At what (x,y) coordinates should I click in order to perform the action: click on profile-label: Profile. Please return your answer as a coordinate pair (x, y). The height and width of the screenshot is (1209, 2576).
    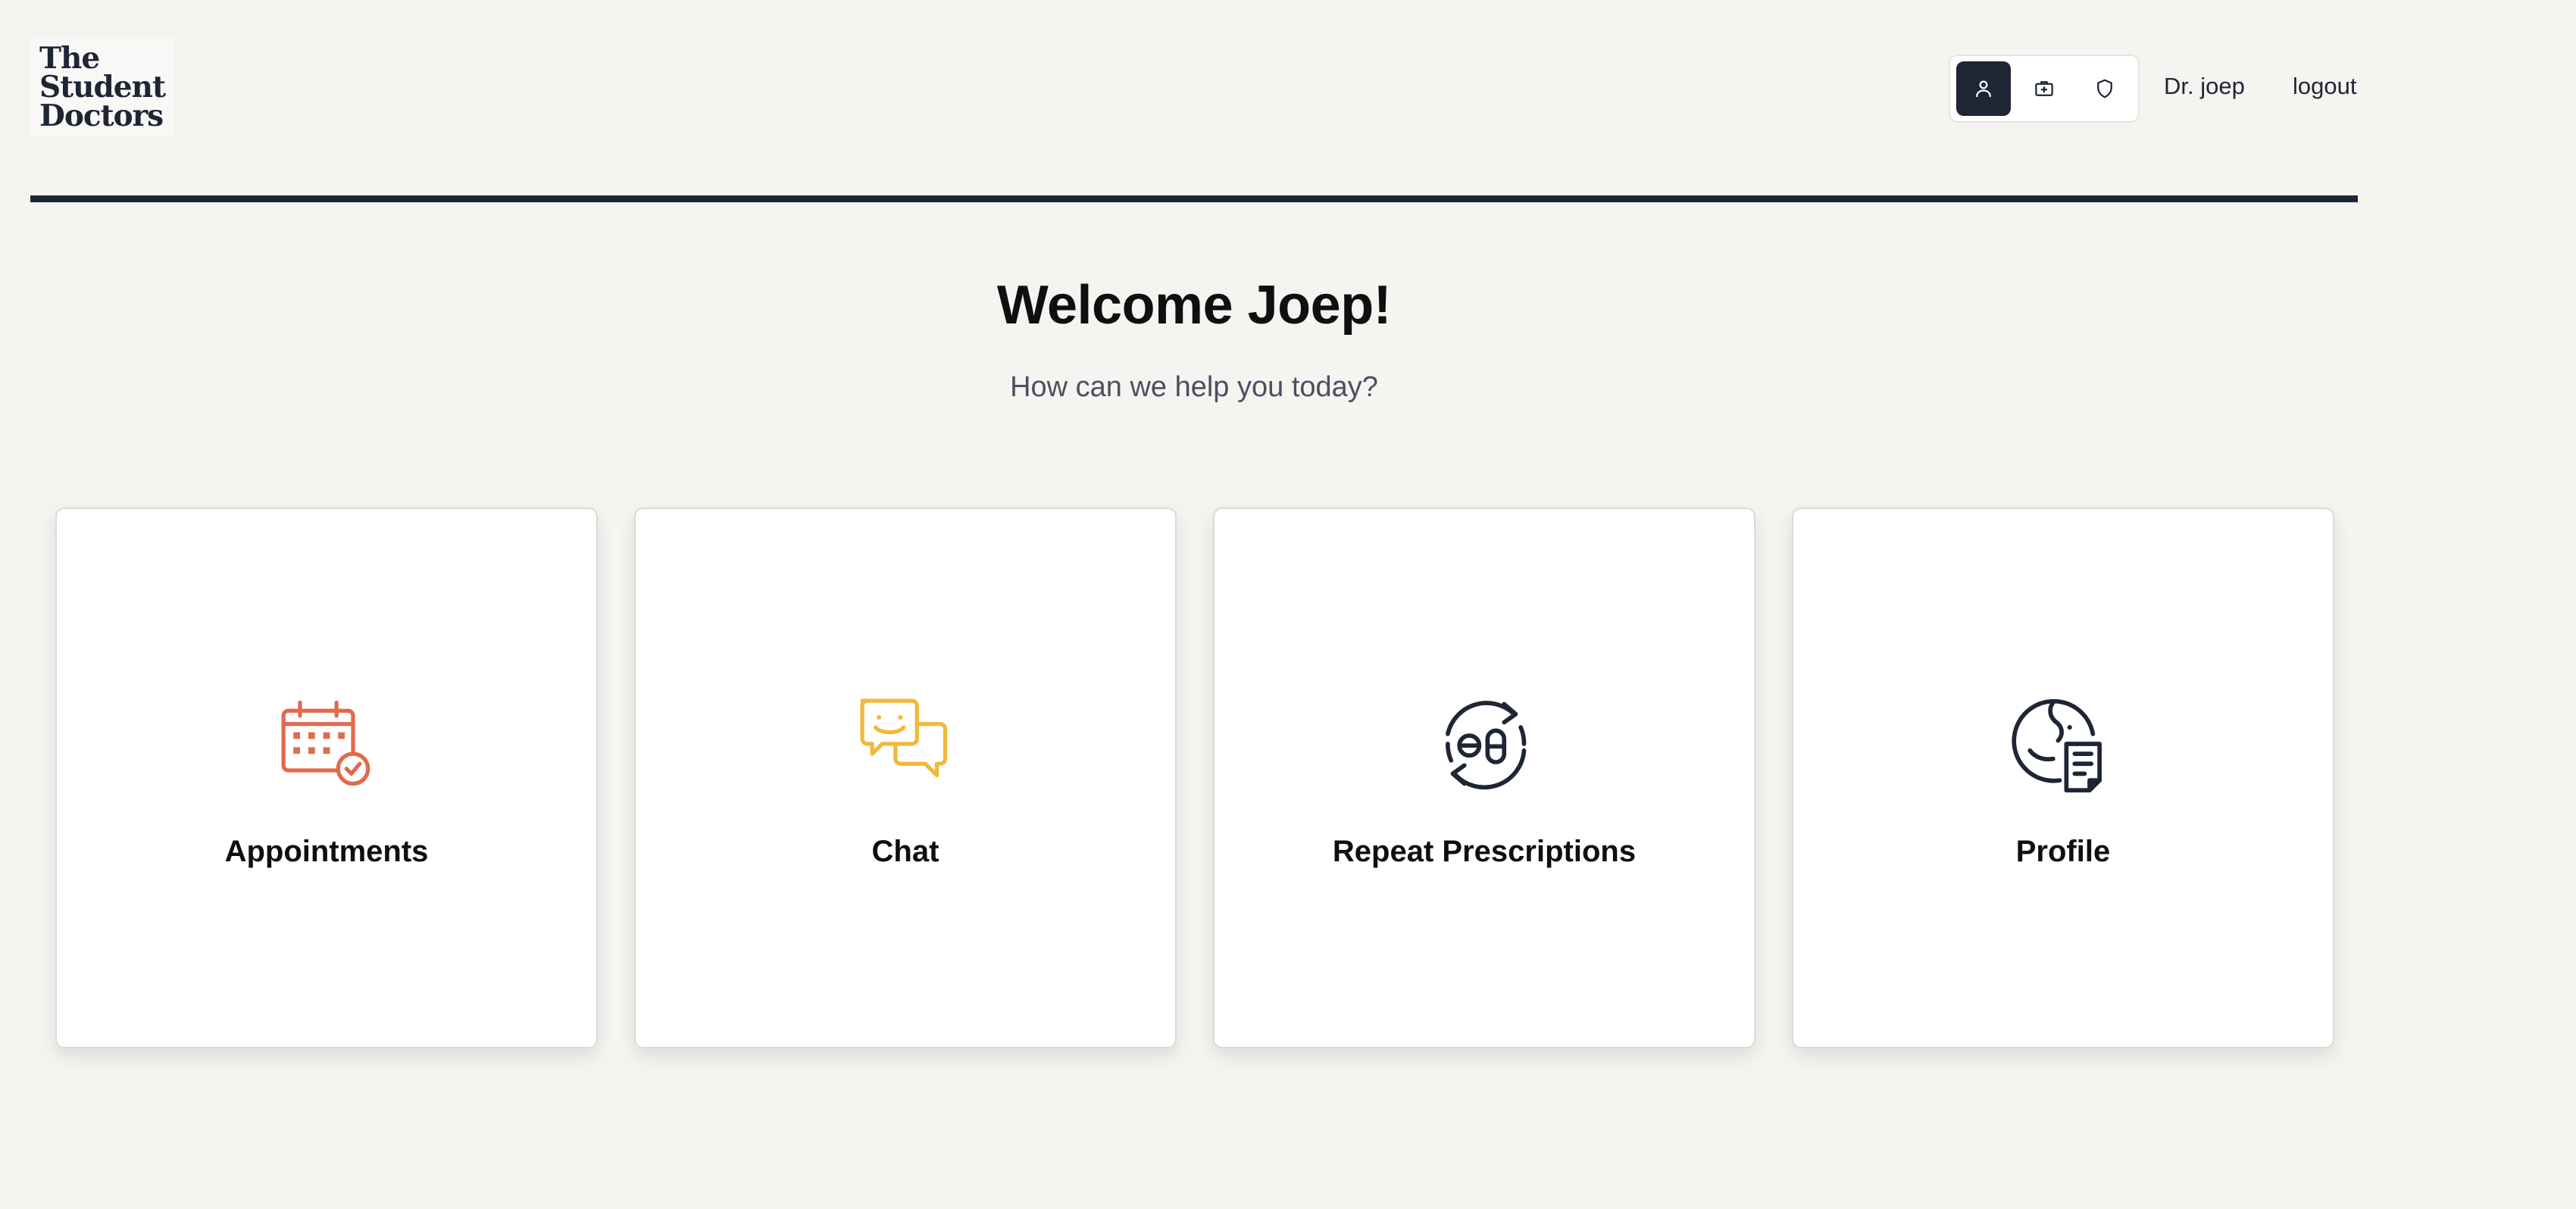
    Looking at the image, I should click on (2063, 851).